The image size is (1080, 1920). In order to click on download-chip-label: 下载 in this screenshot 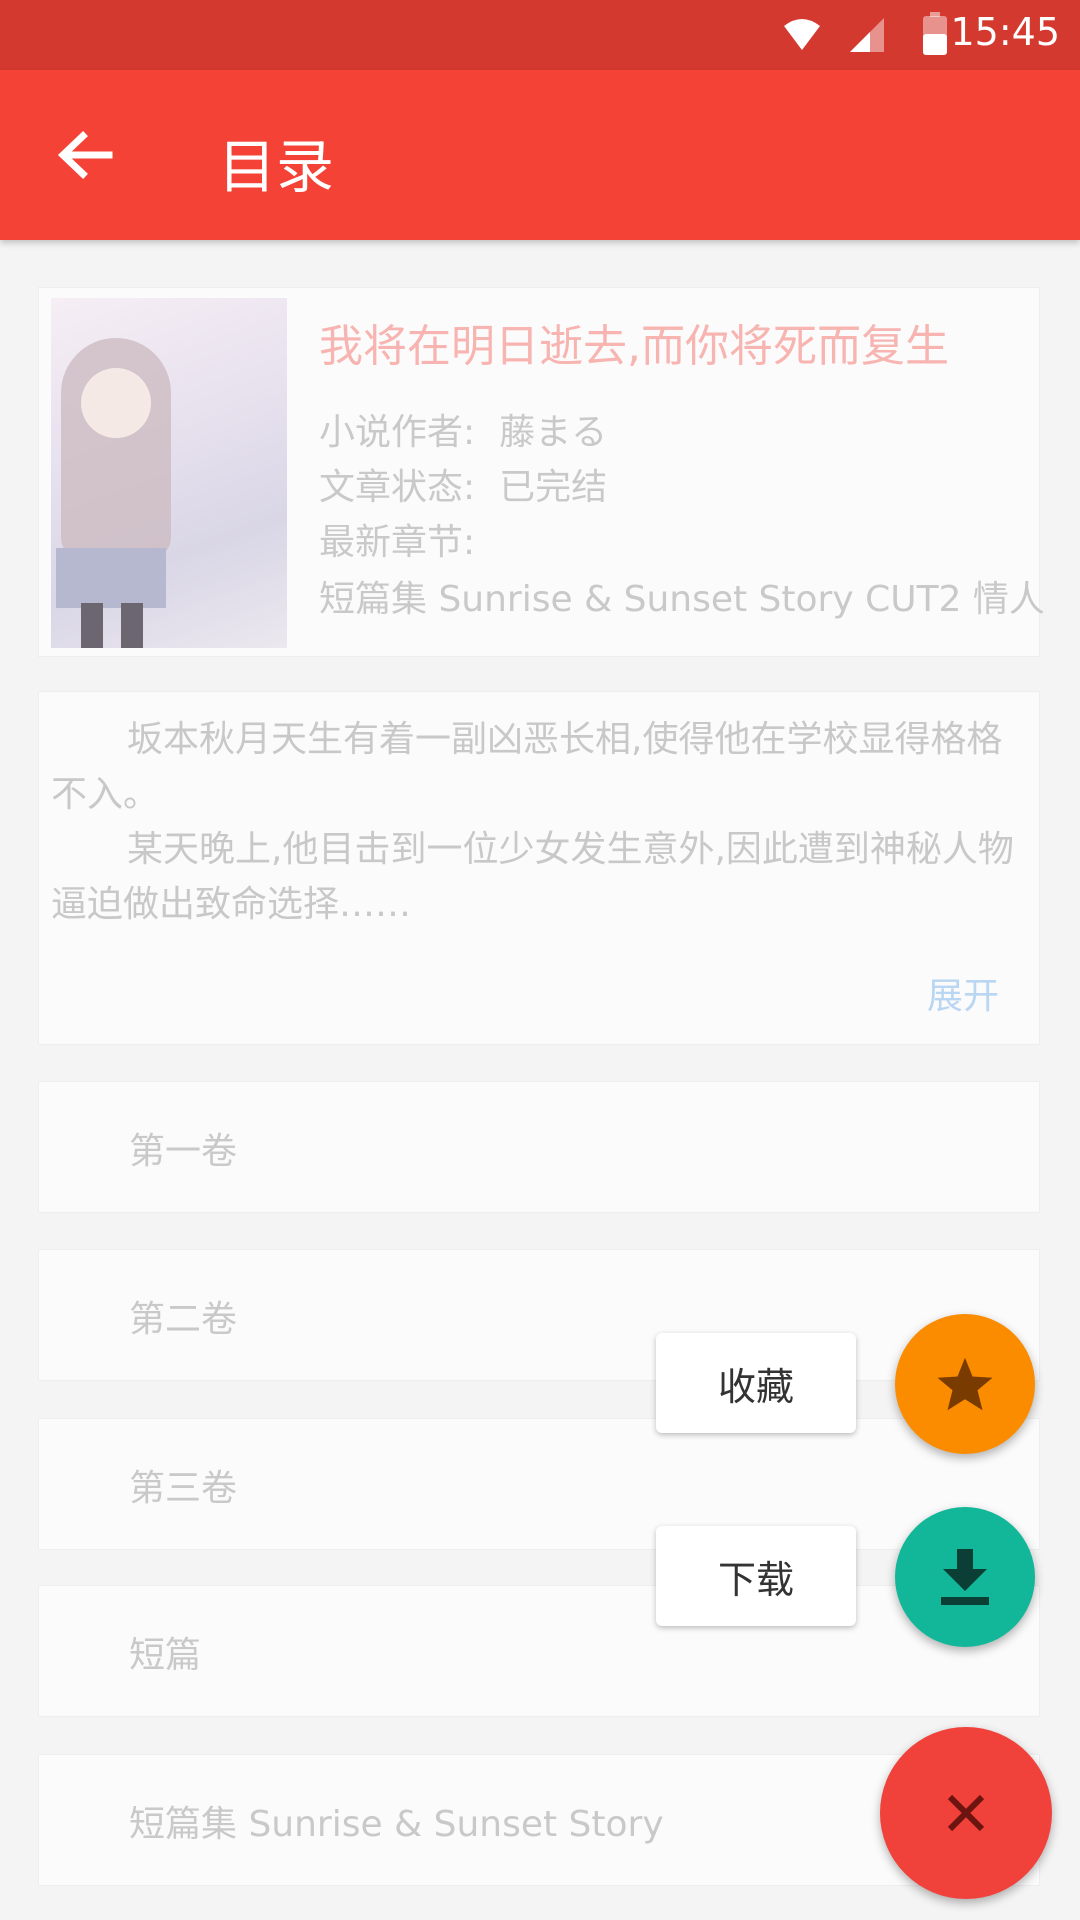, I will do `click(756, 1576)`.